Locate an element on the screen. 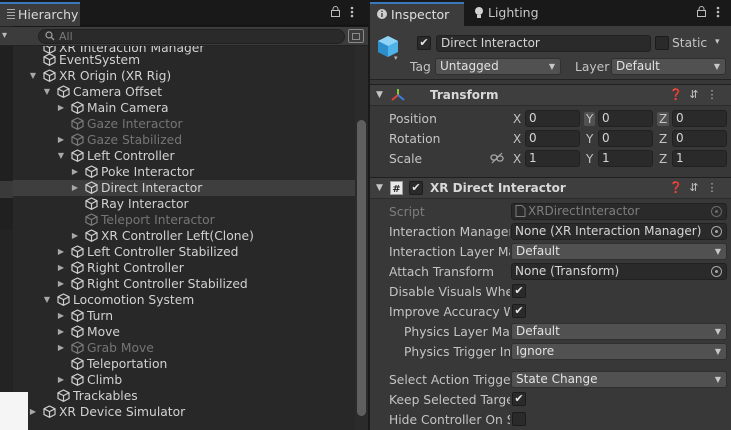 The image size is (731, 430). static-dropdown-caret: ▾ is located at coordinates (717, 42).